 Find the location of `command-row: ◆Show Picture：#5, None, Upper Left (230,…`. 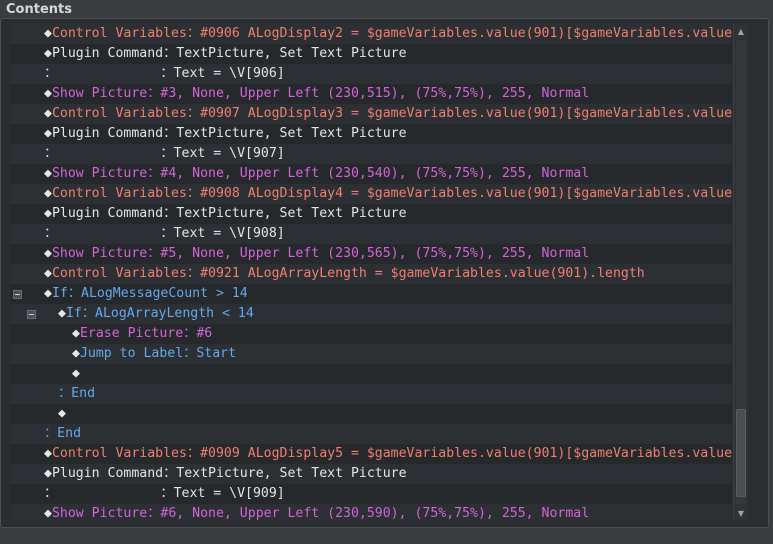

command-row: ◆Show Picture：#5, None, Upper Left (230,… is located at coordinates (371, 254).